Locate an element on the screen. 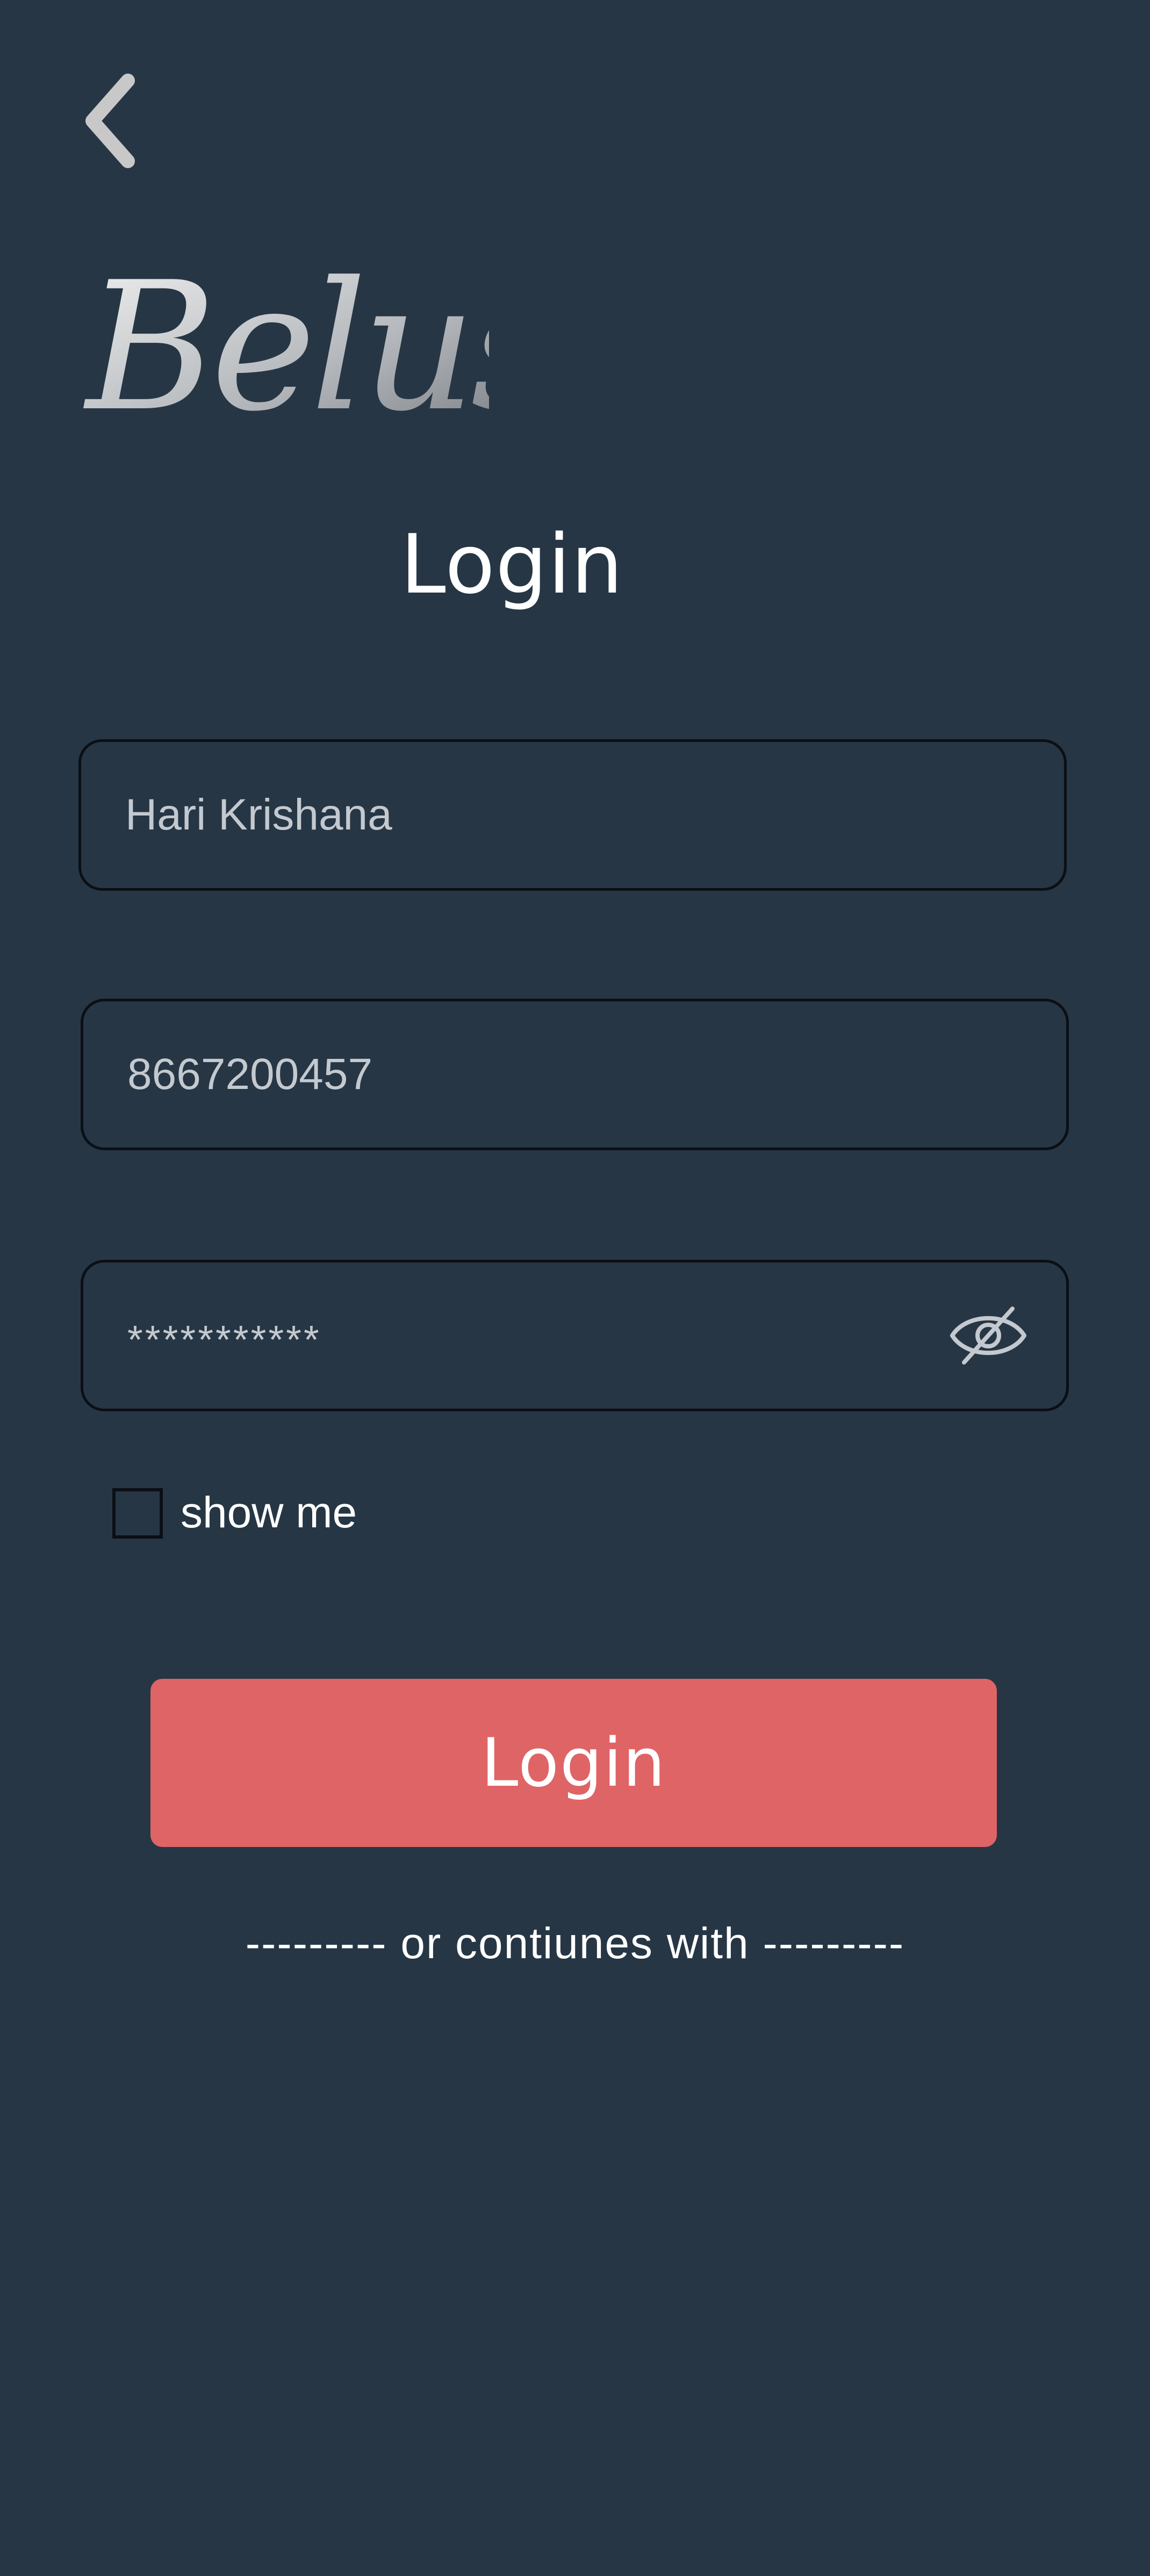 This screenshot has height=2576, width=1150. chevron-left-icon is located at coordinates (110, 121).